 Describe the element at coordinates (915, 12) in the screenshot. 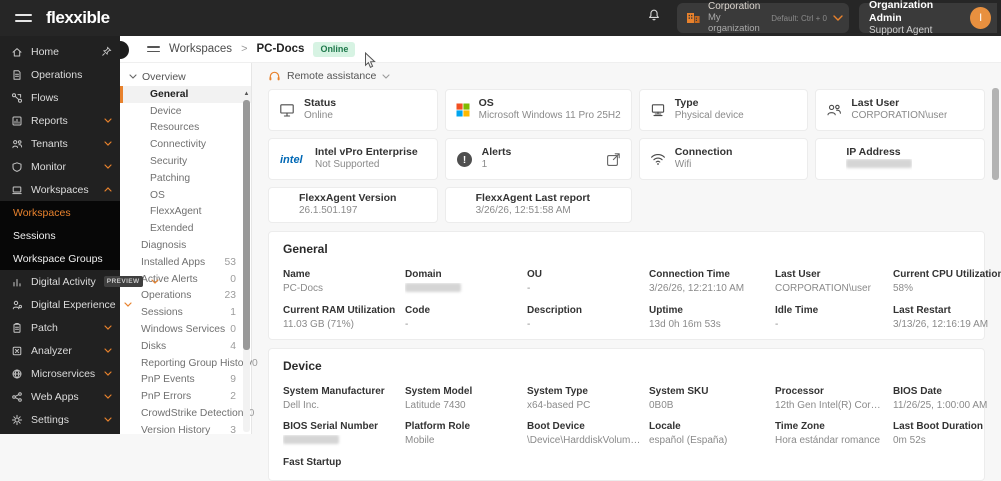

I see `user-role: Organization Admin` at that location.